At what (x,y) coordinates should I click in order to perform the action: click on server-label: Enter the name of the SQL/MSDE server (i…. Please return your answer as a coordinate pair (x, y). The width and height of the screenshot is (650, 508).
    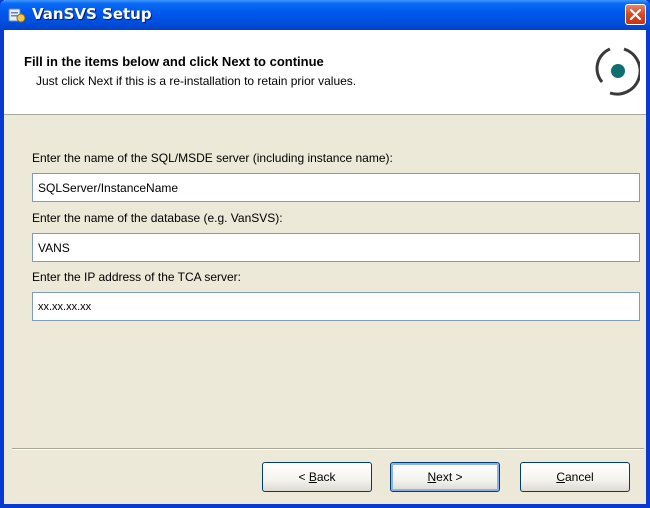
    Looking at the image, I should click on (212, 158).